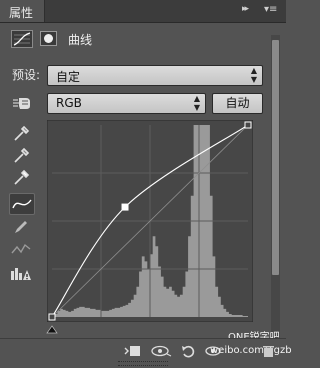 This screenshot has width=320, height=368. What do you see at coordinates (68, 77) in the screenshot?
I see `preset-value: 自定` at bounding box center [68, 77].